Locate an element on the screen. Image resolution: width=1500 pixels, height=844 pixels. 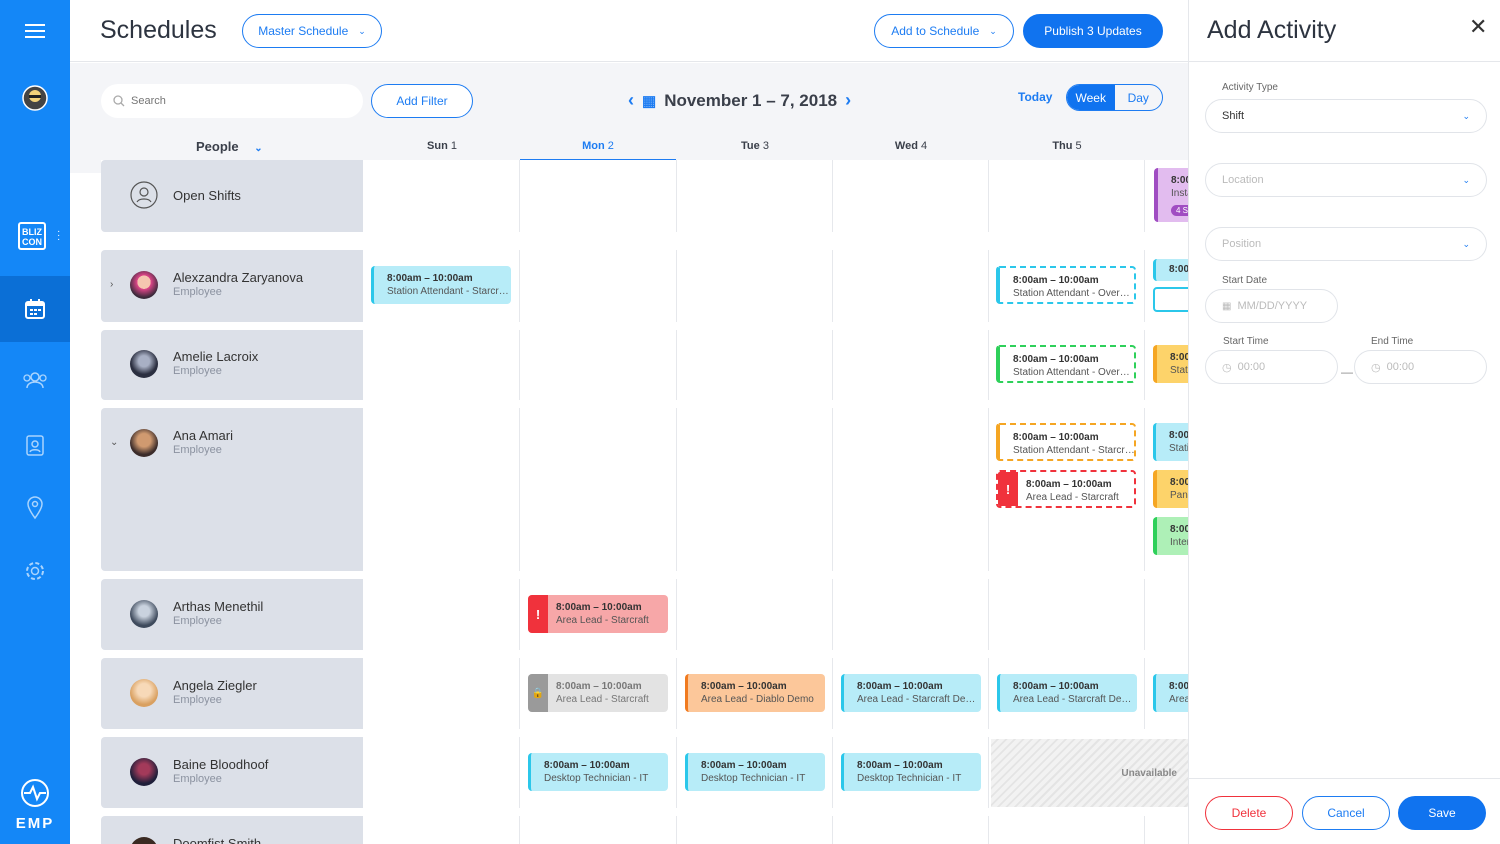
person-cell: Arthas Menethil Employee is located at coordinates (232, 614).